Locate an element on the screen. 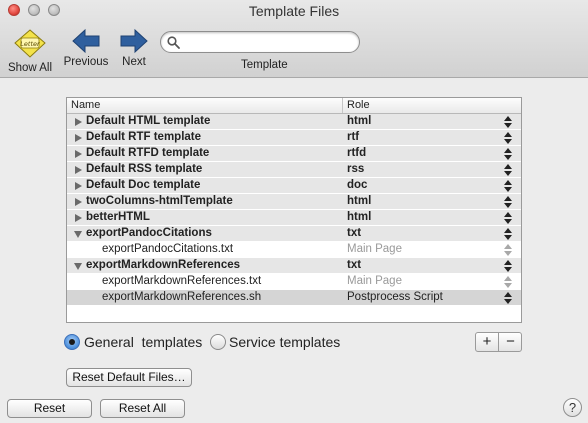 The width and height of the screenshot is (588, 423). row-name: Default Doc template is located at coordinates (143, 185).